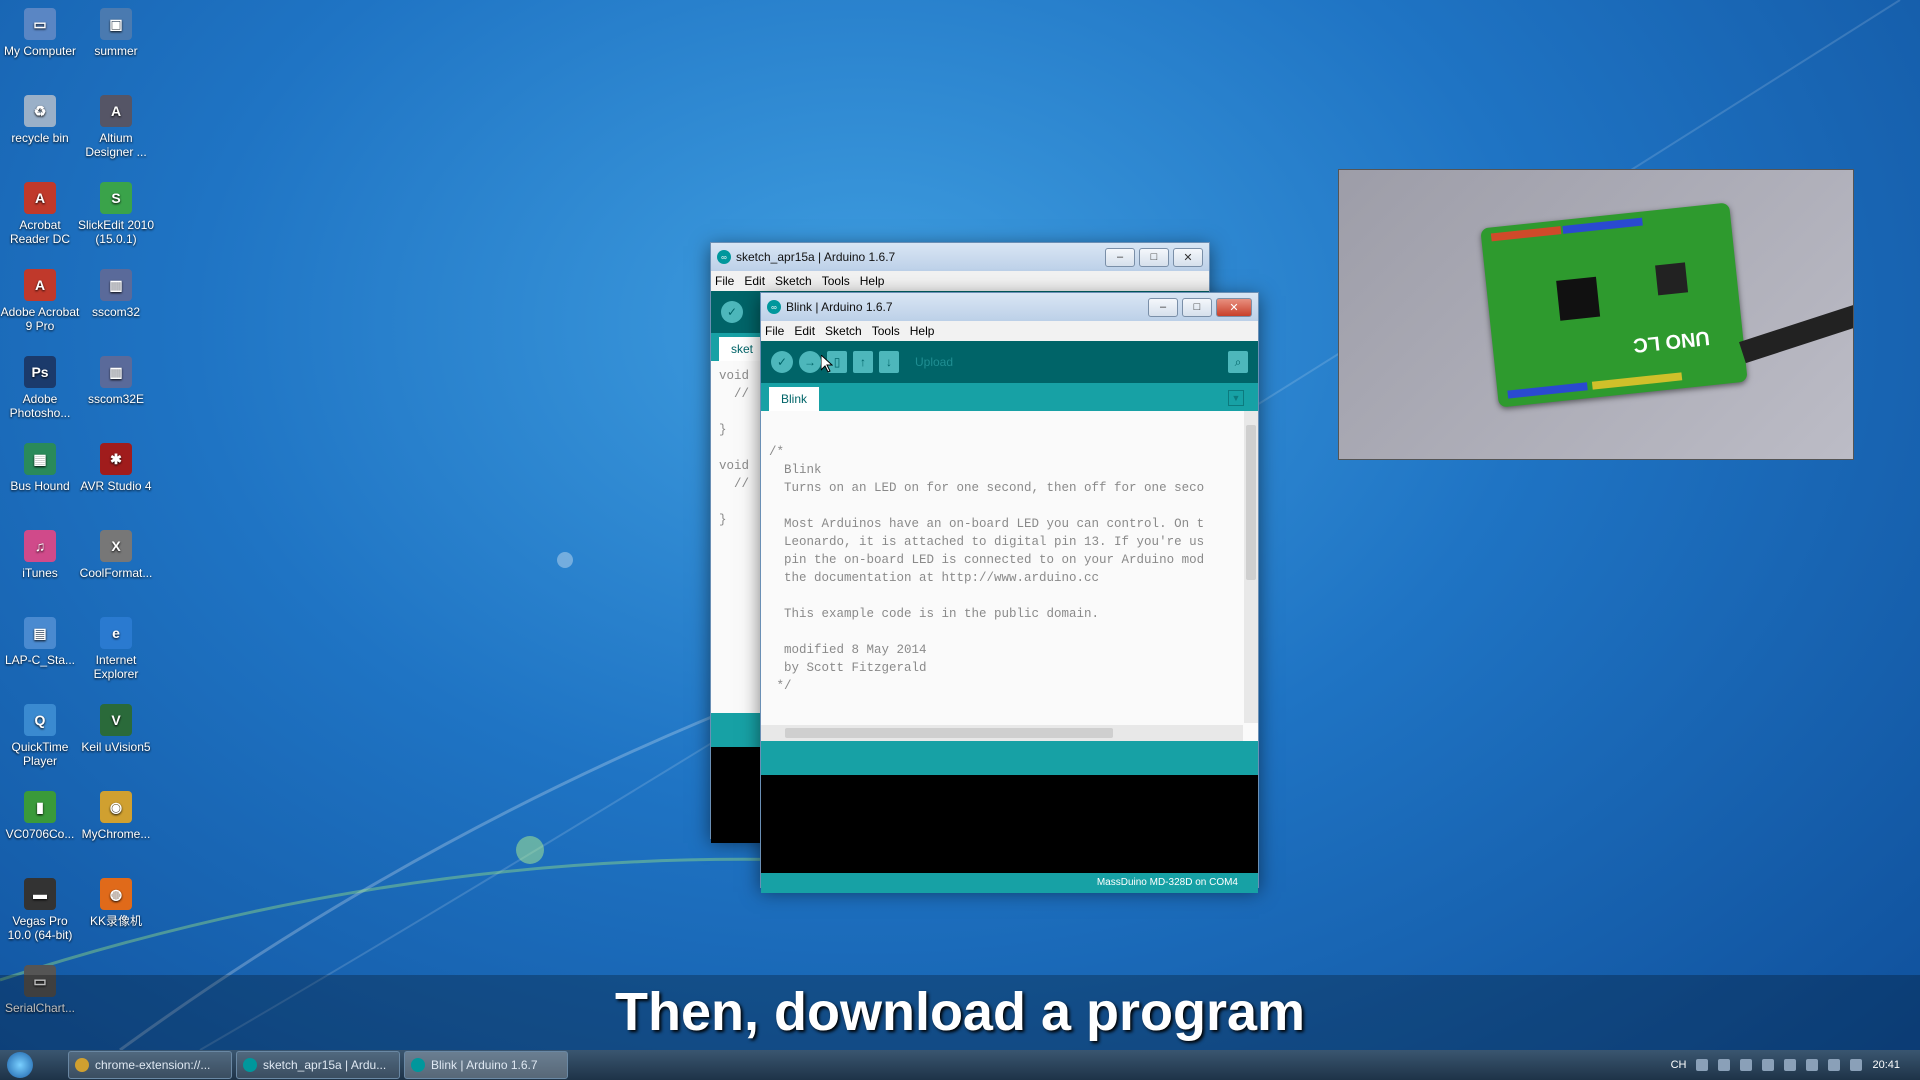 The width and height of the screenshot is (1920, 1080). I want to click on desktop-icon-label: Vegas Pro 10.0 (64-bit), so click(40, 928).